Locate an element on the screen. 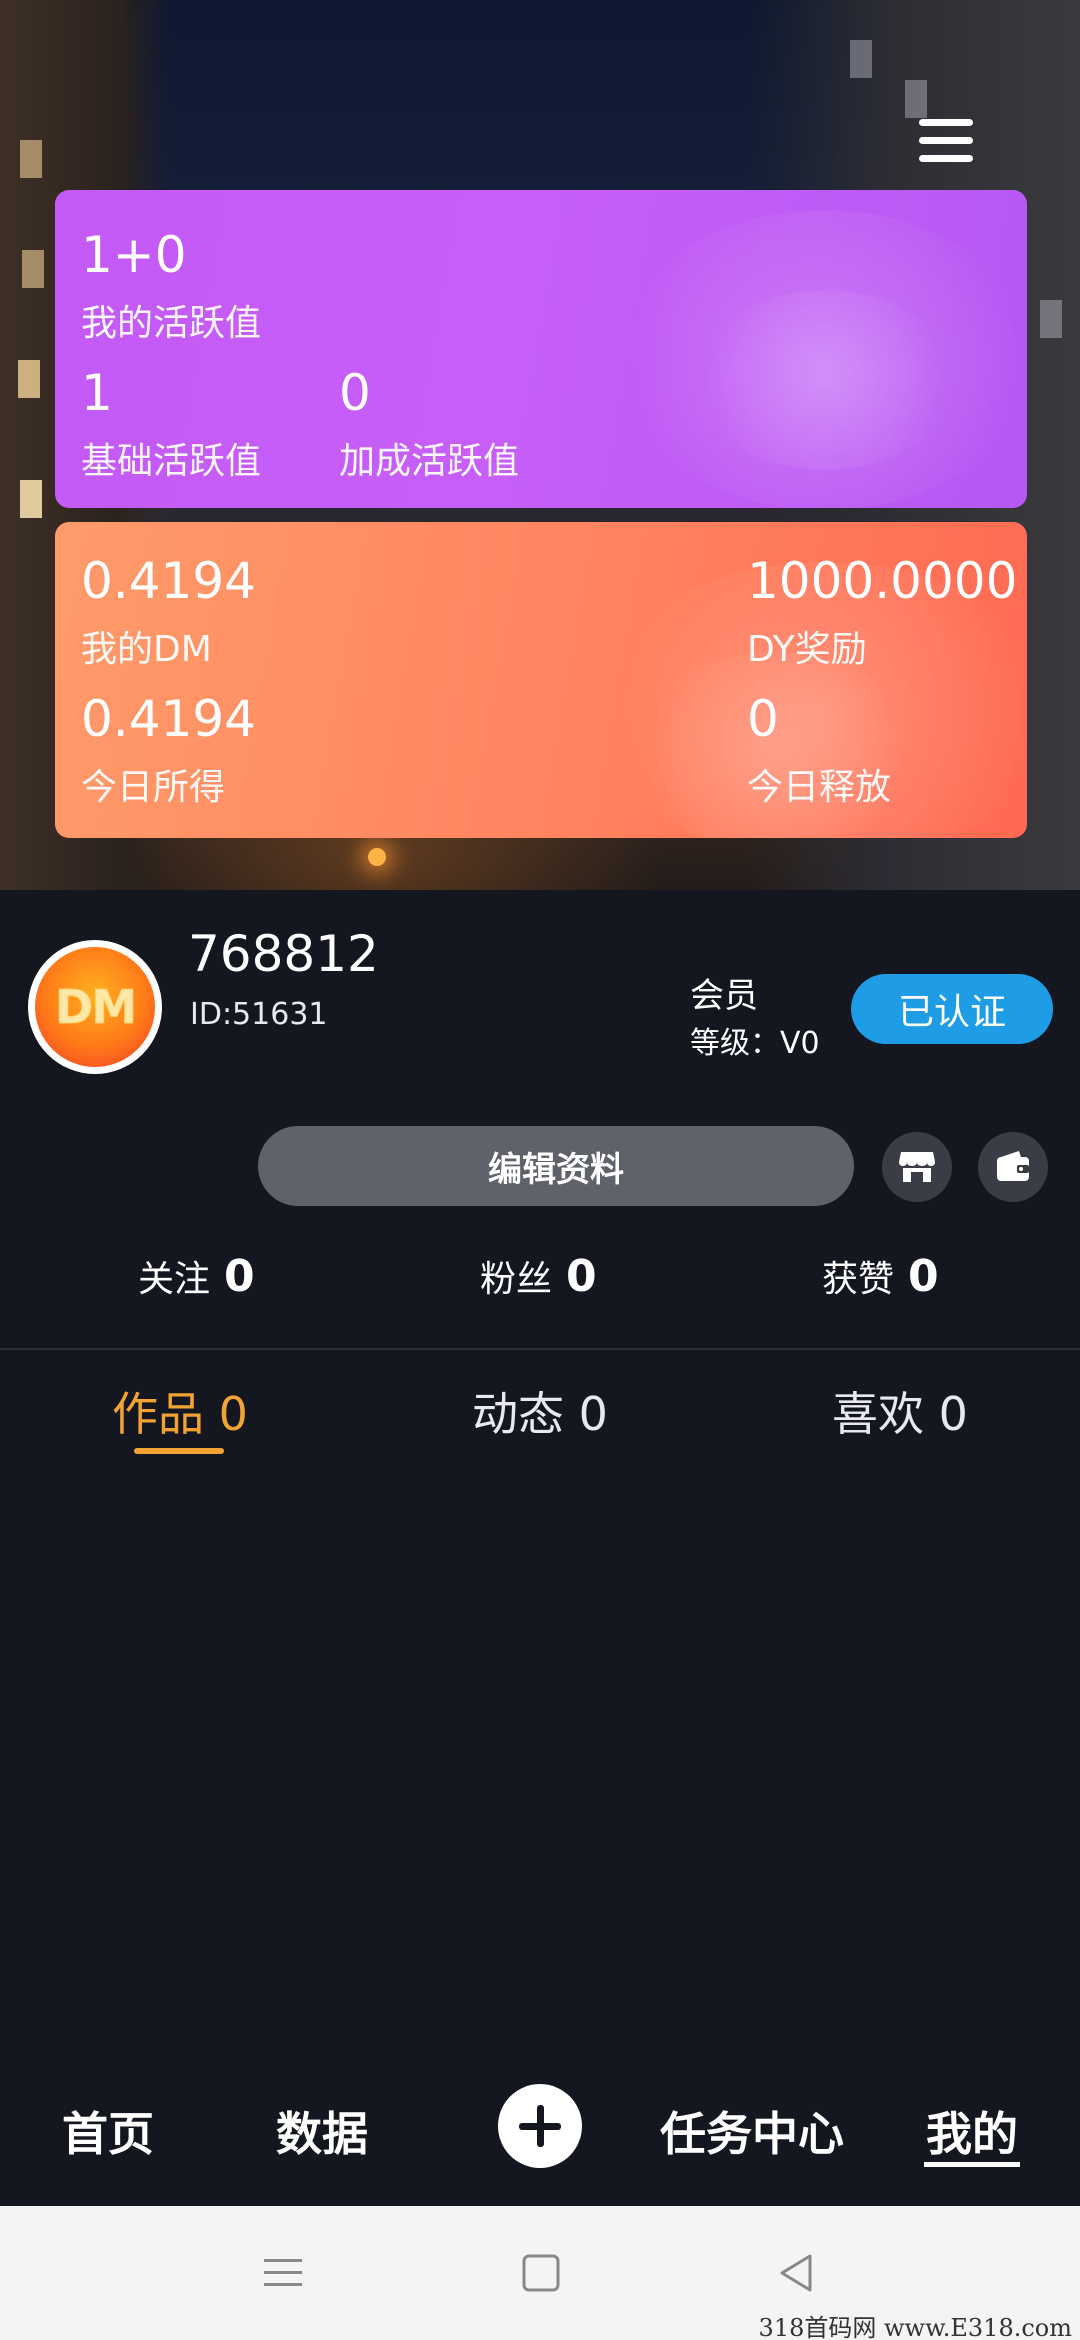 Image resolution: width=1080 pixels, height=2340 pixels. stat-fans-value: 0 is located at coordinates (581, 1276).